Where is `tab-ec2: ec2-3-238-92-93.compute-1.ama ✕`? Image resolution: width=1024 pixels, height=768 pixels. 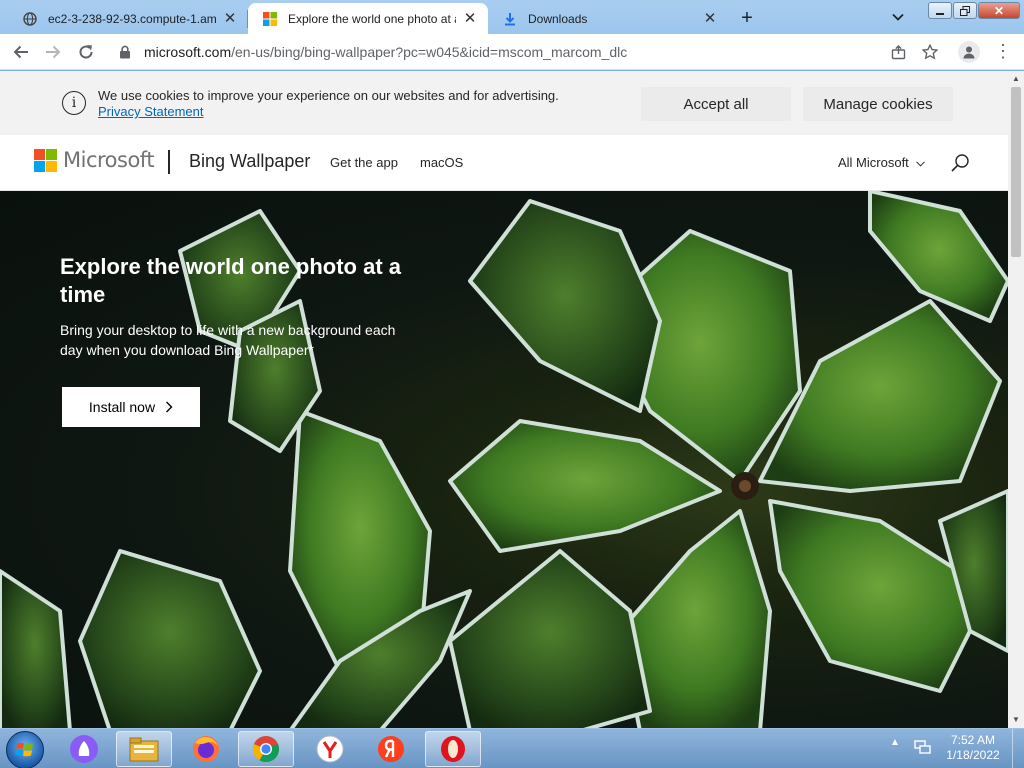 tab-ec2: ec2-3-238-92-93.compute-1.ama ✕ is located at coordinates (128, 18).